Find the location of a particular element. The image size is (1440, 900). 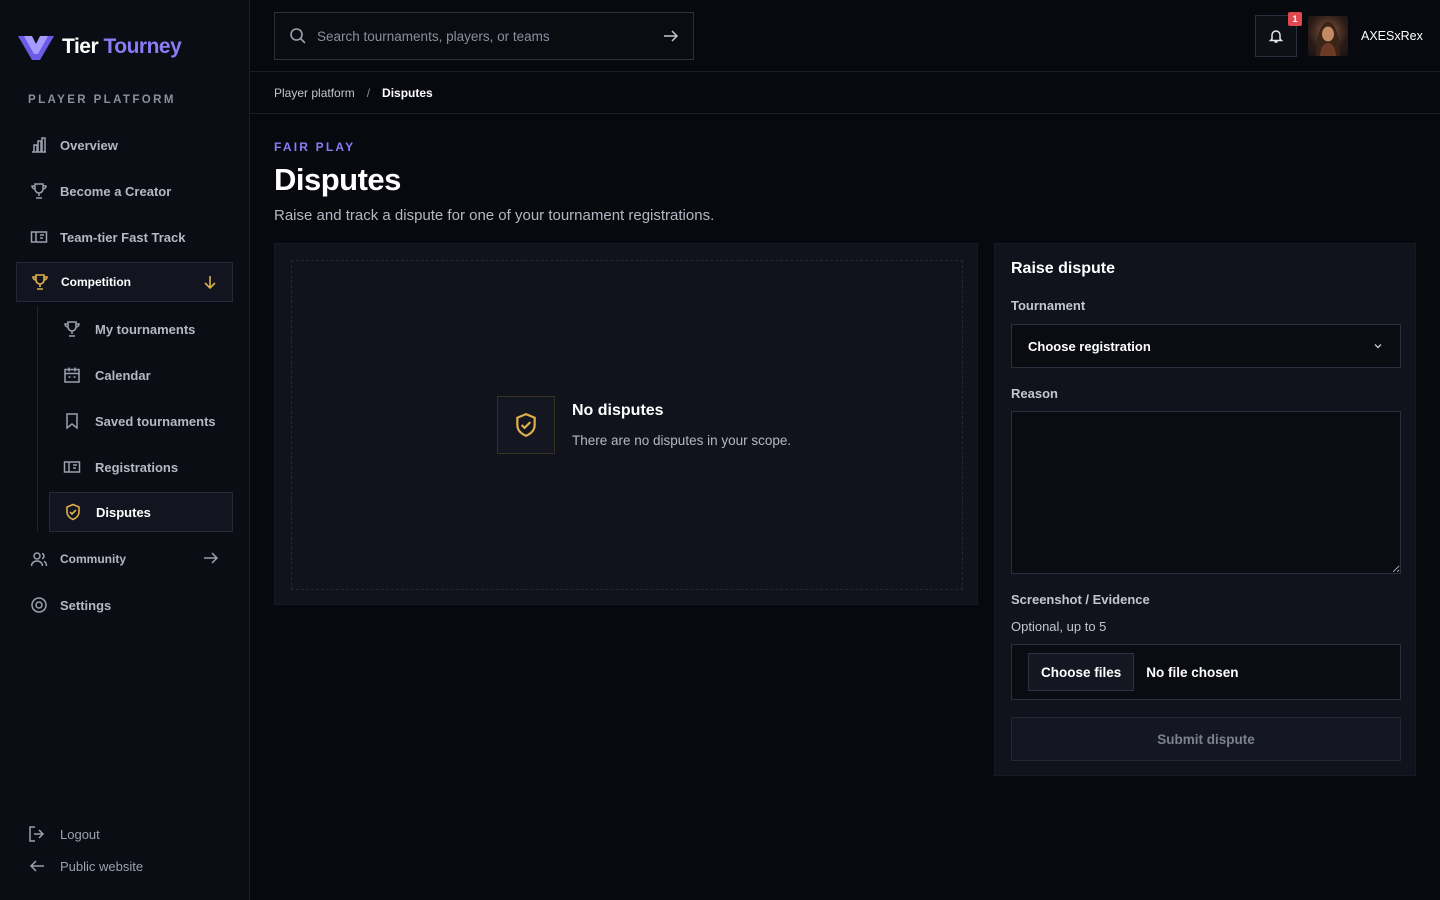

sidebar-item-my-tournaments: My tournaments is located at coordinates (141, 329).